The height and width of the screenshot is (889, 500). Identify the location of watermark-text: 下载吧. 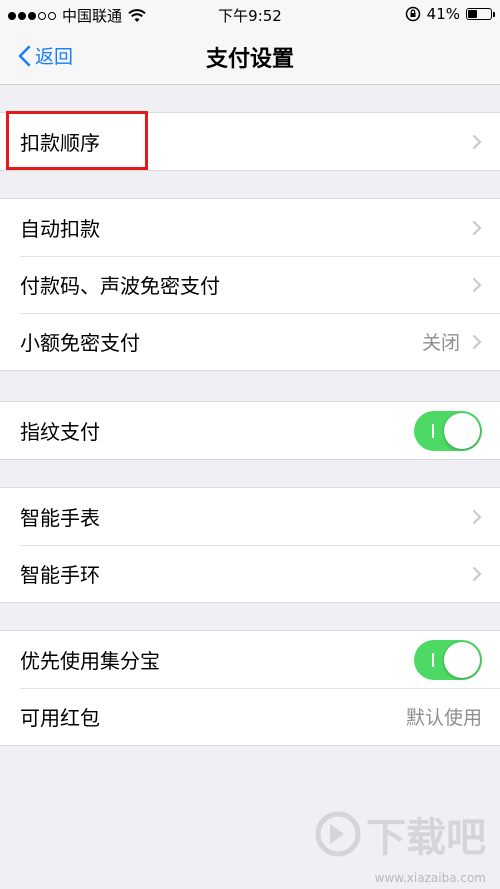
(426, 838).